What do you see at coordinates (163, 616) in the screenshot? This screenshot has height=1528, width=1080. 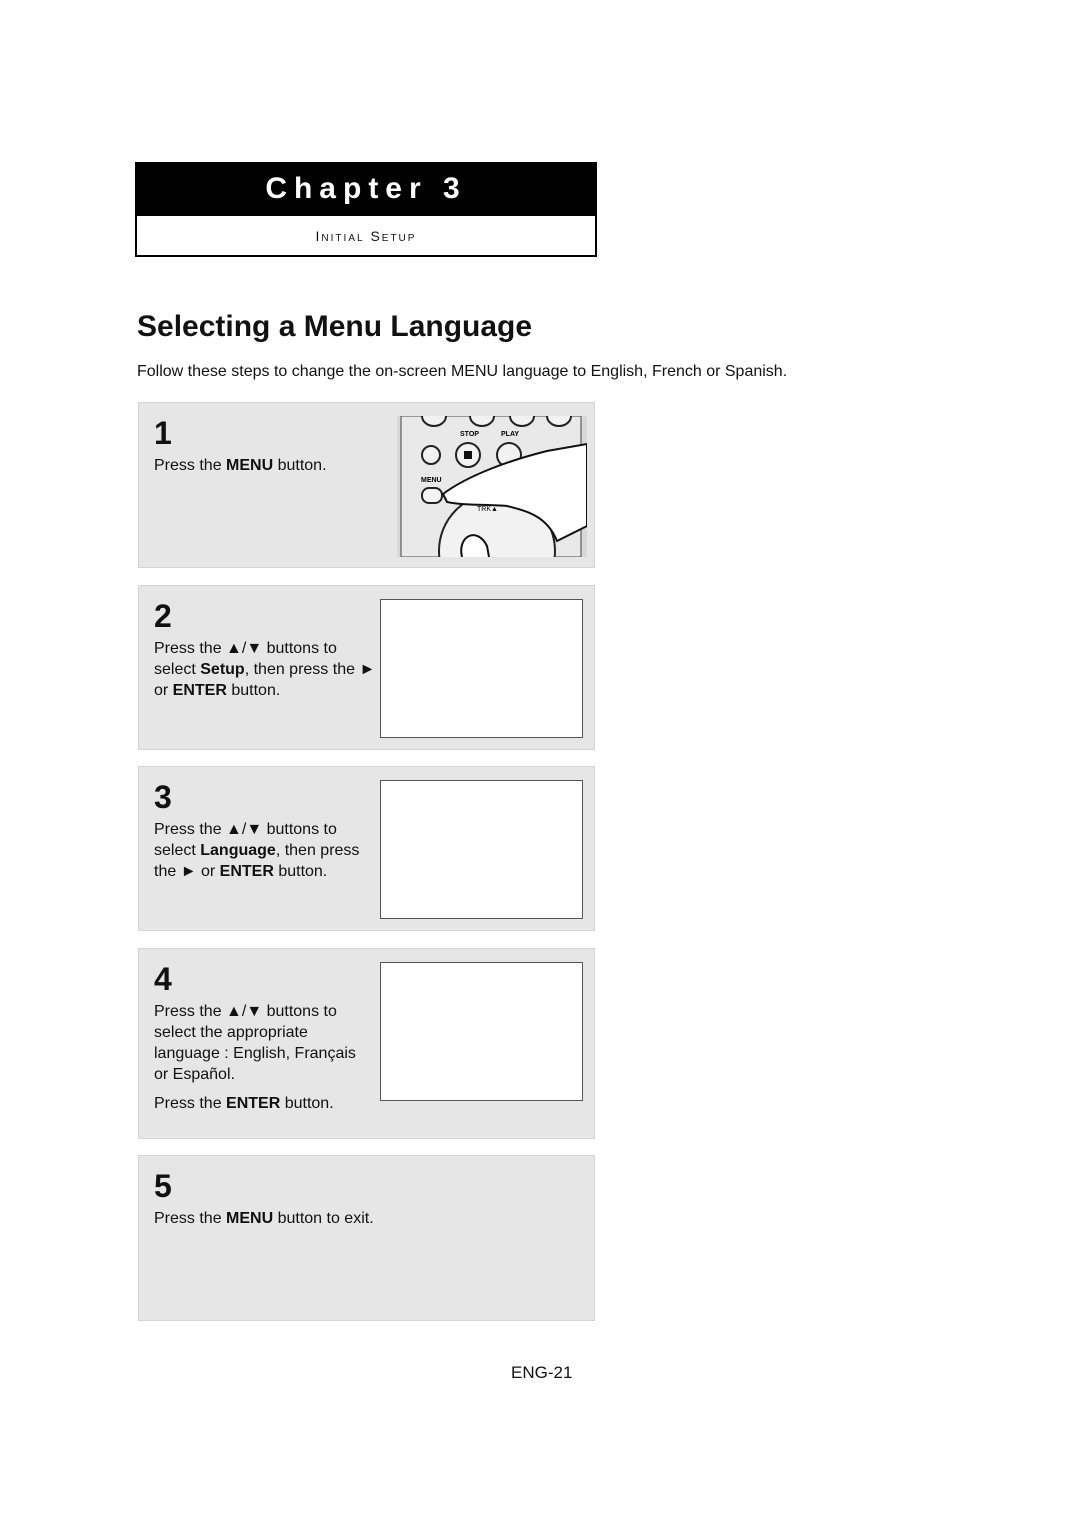 I see `step-number: 2` at bounding box center [163, 616].